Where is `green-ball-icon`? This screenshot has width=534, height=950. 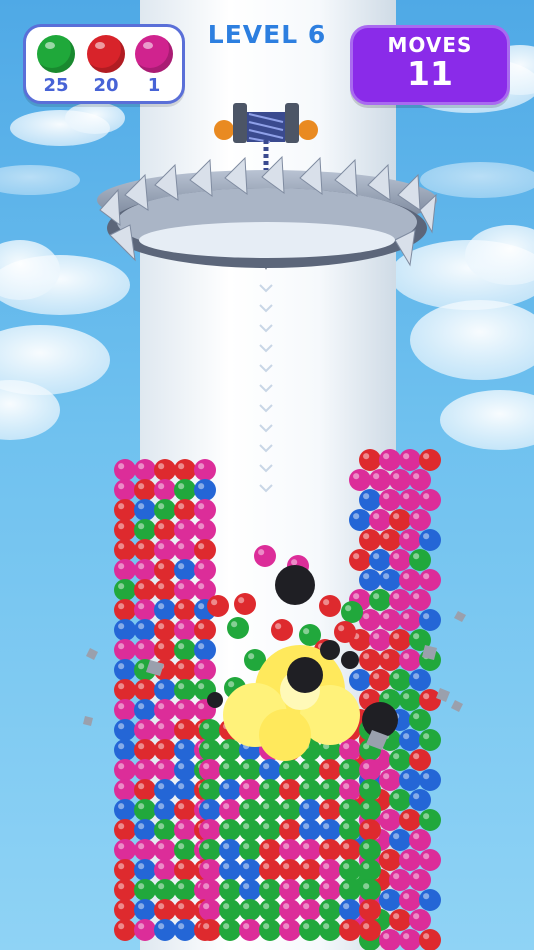
green-ball-icon is located at coordinates (56, 54).